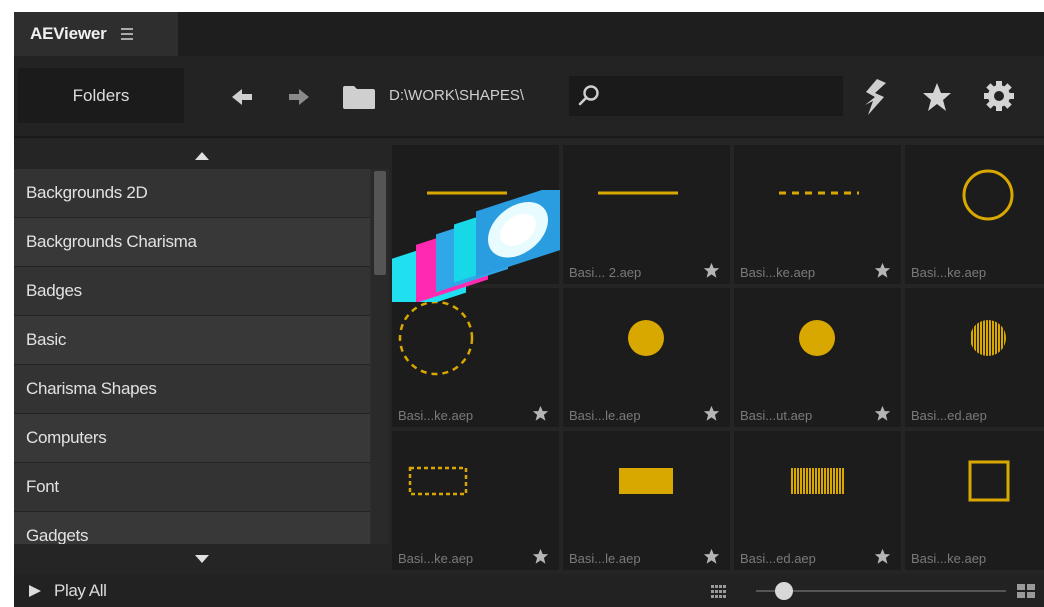 The image size is (1044, 607). I want to click on slider-track, so click(881, 591).